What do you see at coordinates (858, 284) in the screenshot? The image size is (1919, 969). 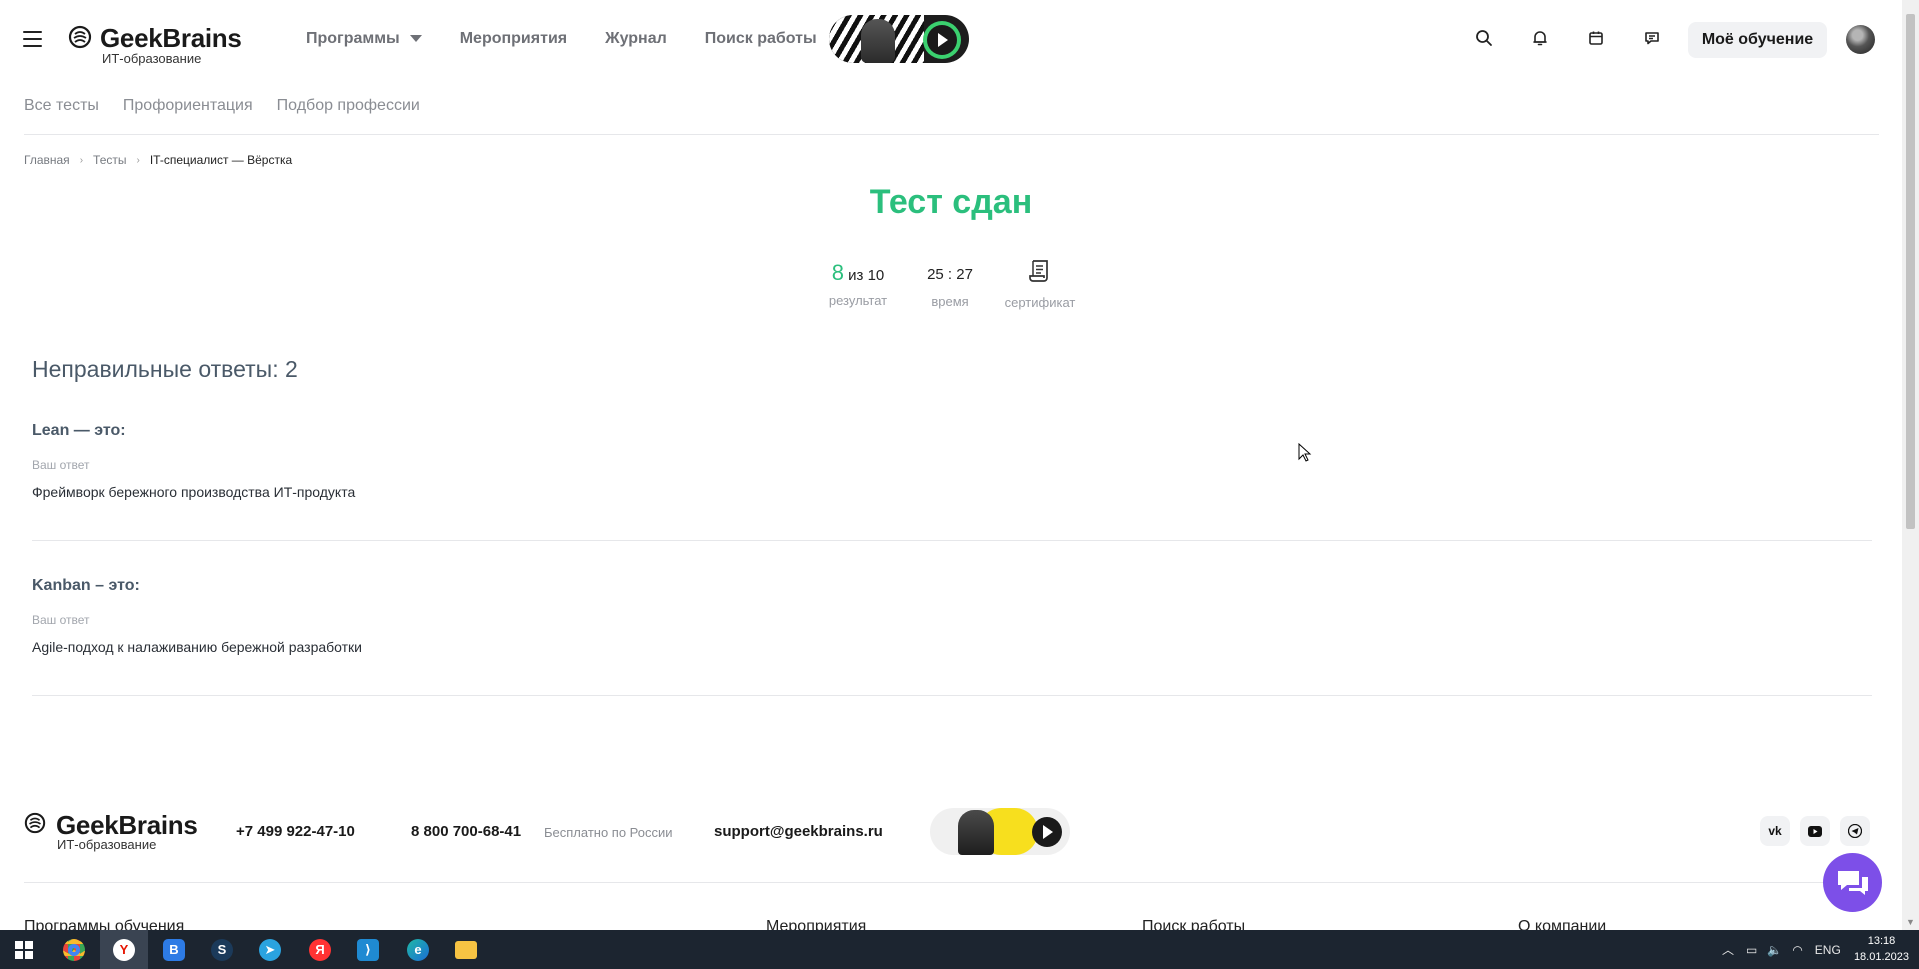 I see `stat-score: 8 из 10 результат` at bounding box center [858, 284].